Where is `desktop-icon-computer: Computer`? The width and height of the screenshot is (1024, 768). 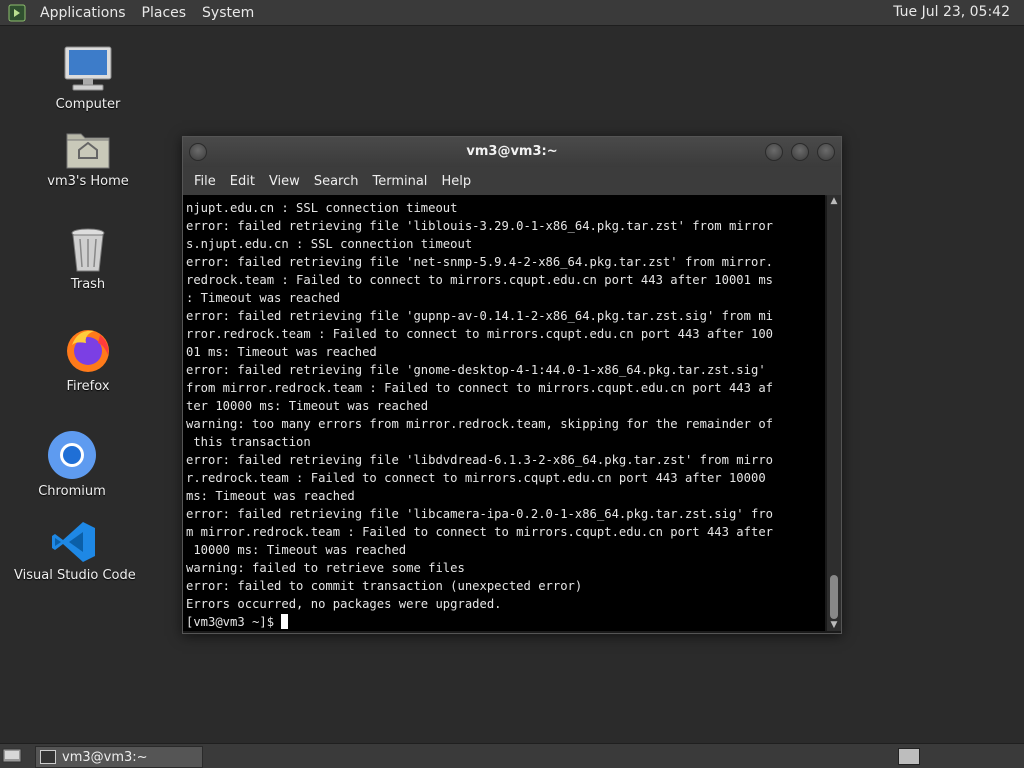
desktop-icon-computer: Computer is located at coordinates (88, 78).